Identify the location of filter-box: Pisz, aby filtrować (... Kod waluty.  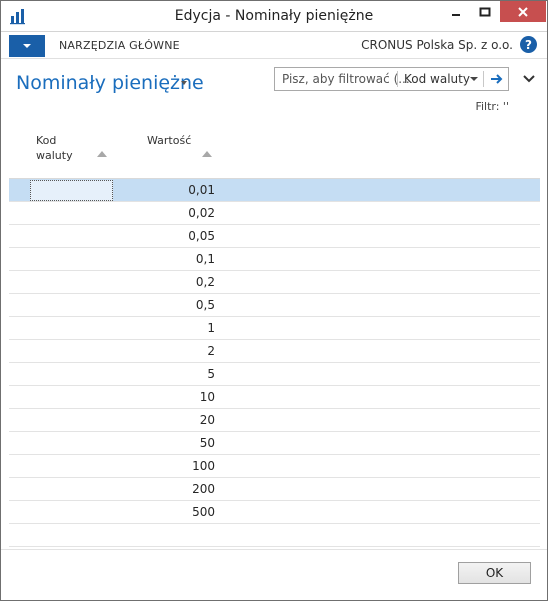
(391, 79).